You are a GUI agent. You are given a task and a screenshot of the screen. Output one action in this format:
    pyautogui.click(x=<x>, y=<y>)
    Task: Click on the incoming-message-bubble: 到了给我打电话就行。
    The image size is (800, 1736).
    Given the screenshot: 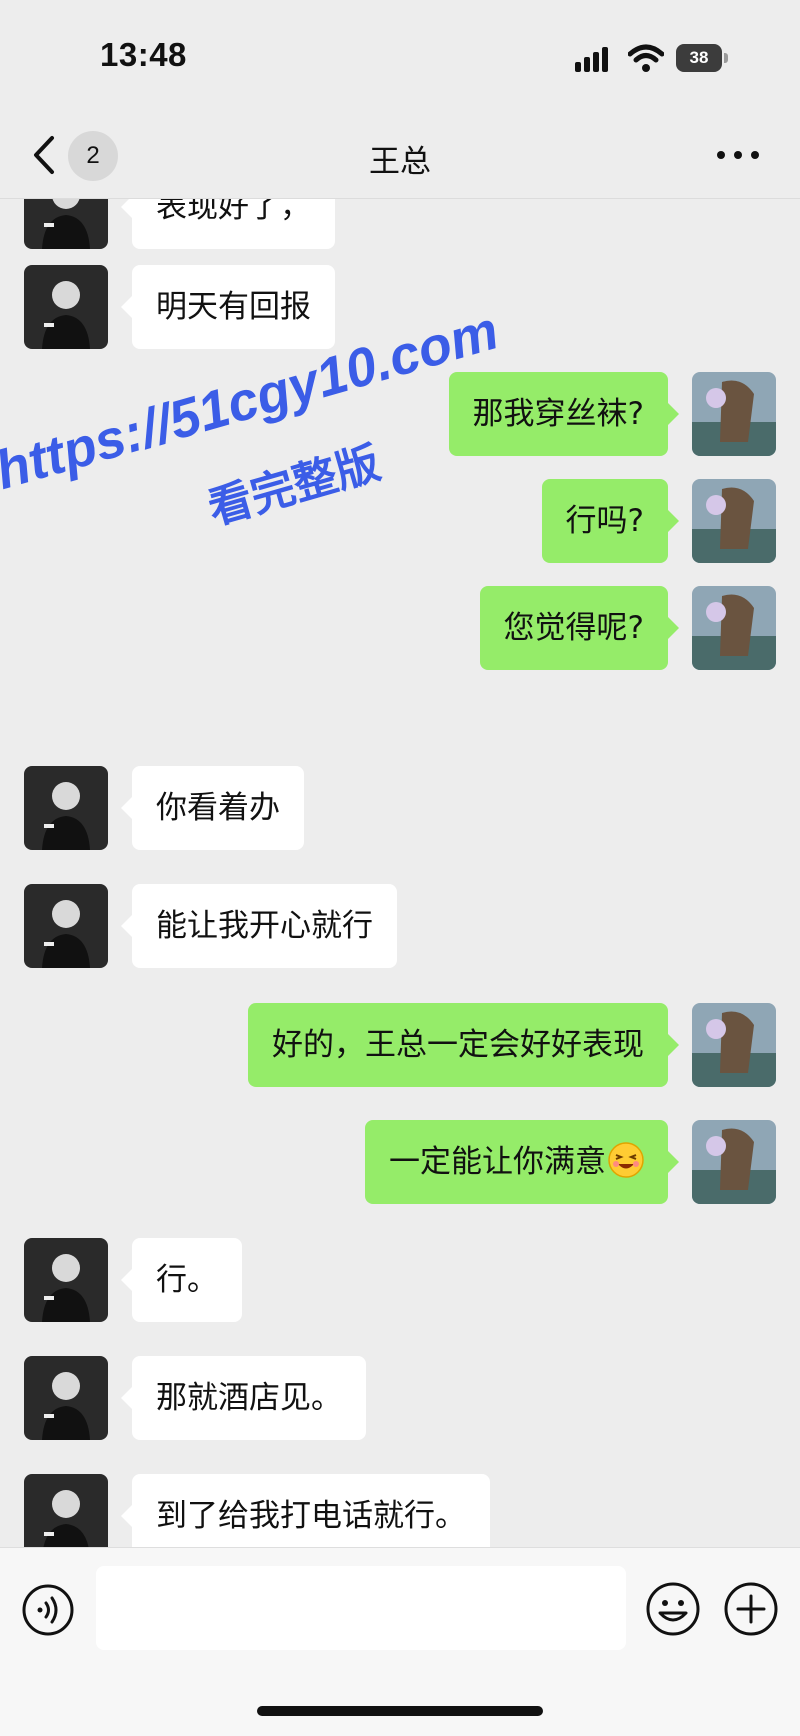 What is the action you would take?
    pyautogui.click(x=305, y=1510)
    